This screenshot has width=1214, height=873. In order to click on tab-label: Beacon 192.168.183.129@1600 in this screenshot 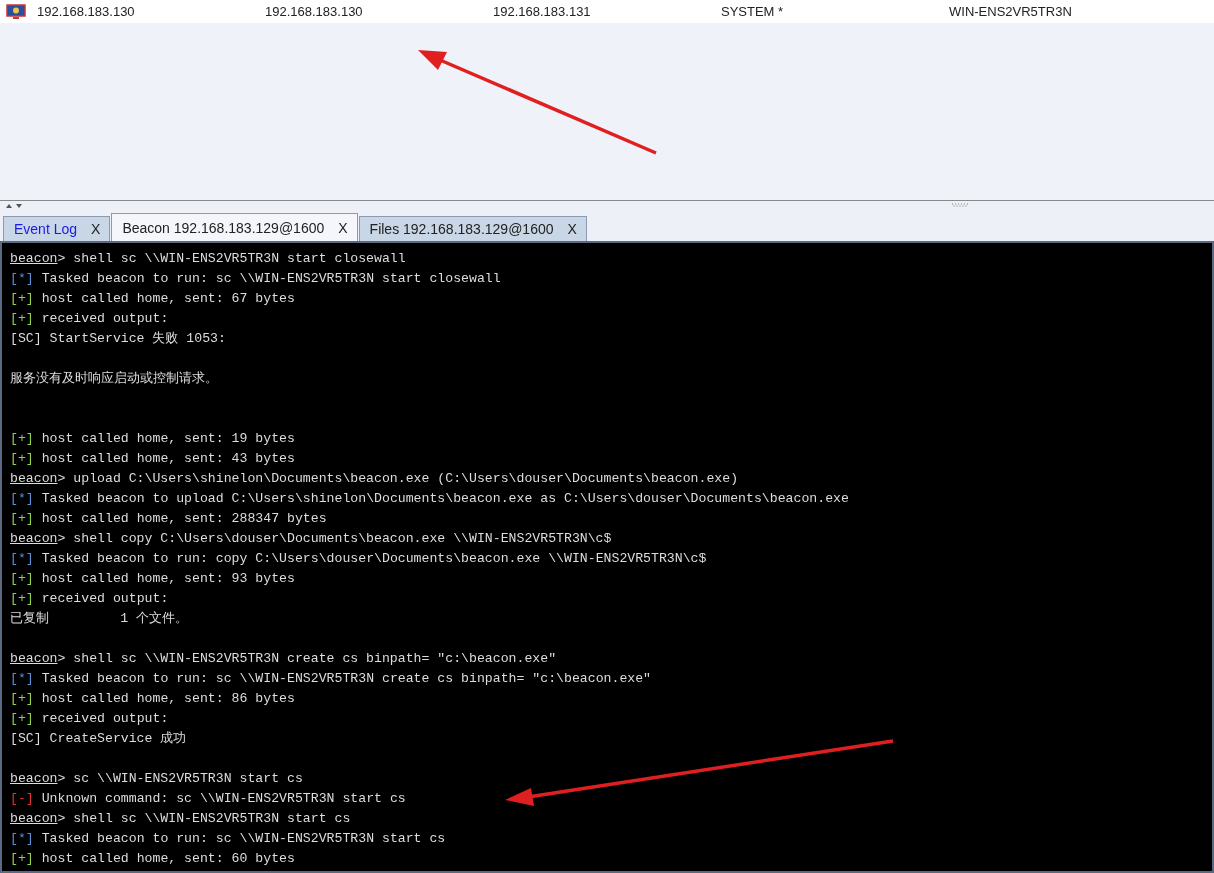, I will do `click(223, 227)`.